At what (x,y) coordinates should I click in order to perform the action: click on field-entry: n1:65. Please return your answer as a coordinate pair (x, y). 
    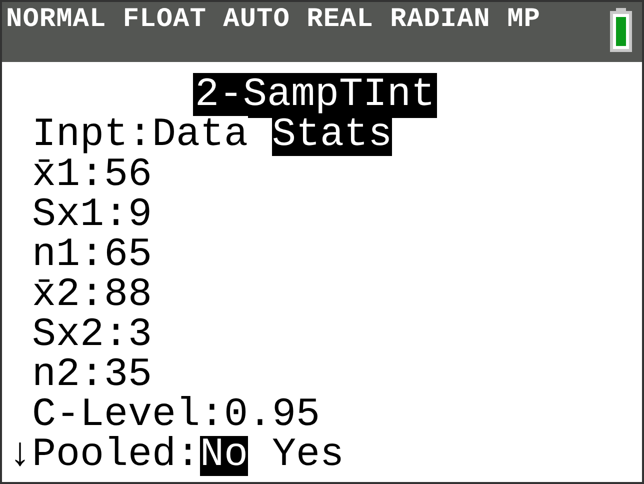
    Looking at the image, I should click on (92, 256).